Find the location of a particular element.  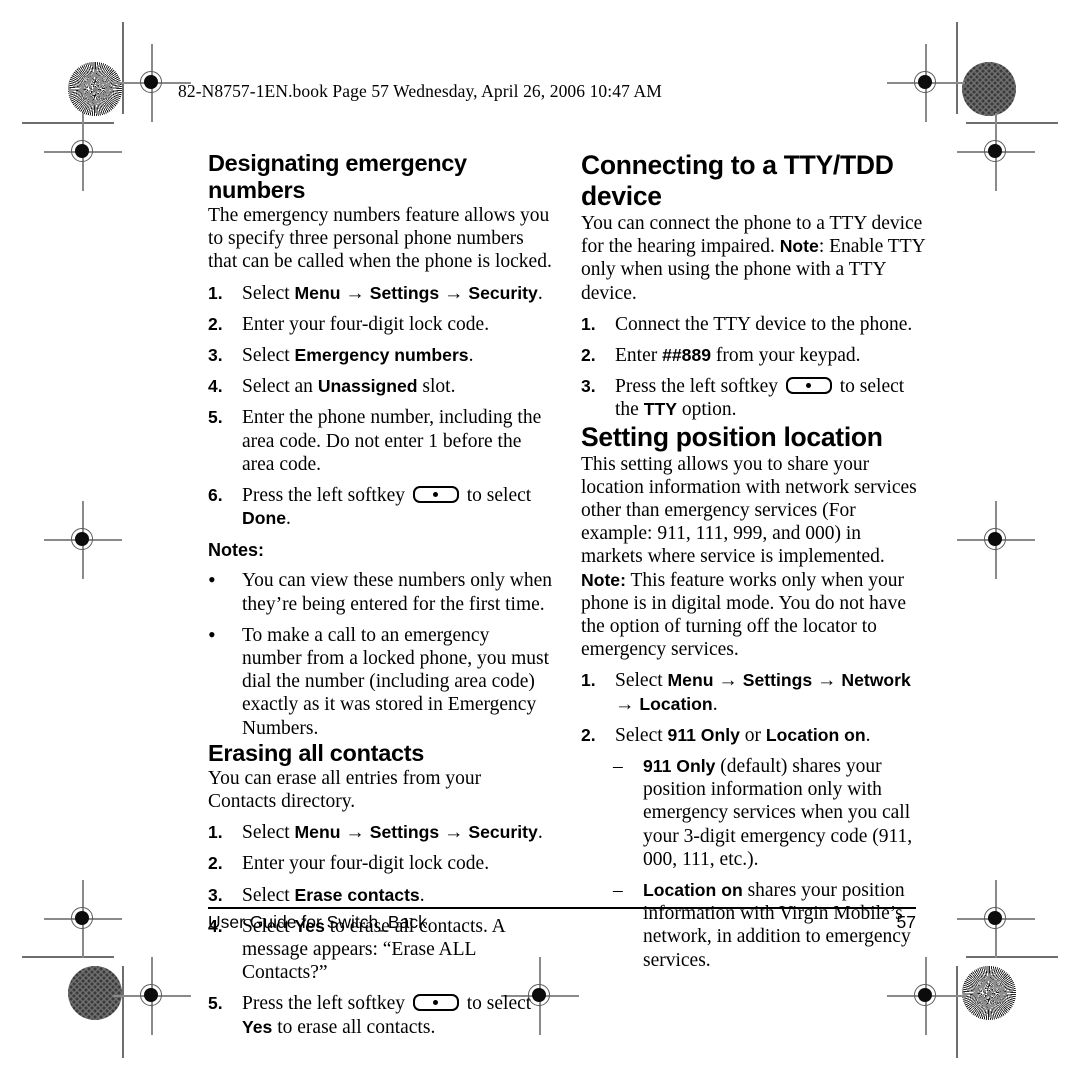

list-item-text: Select Emergency numbers. is located at coordinates (358, 356).